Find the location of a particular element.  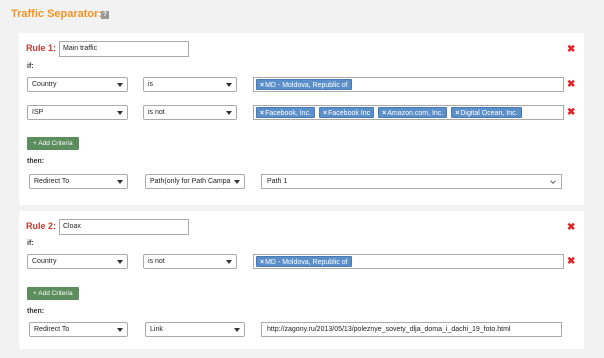

target-type-select: Link is located at coordinates (195, 329).